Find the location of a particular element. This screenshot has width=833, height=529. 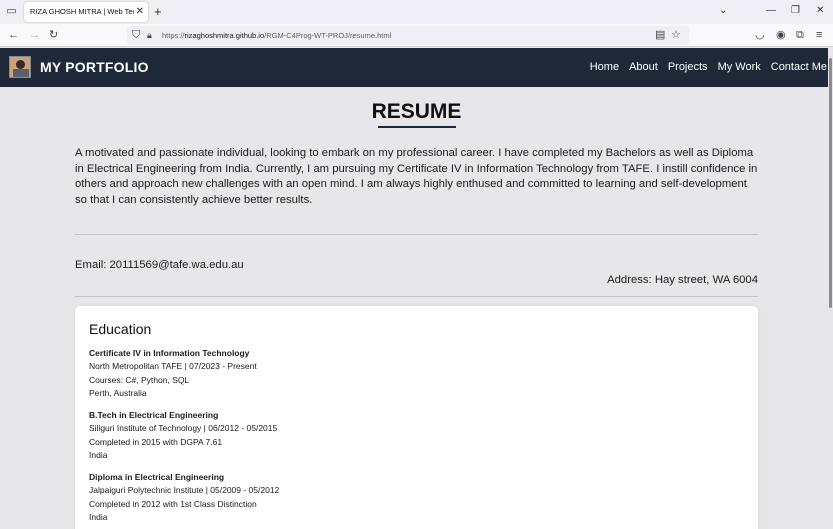

new-tab-icon: + is located at coordinates (158, 11).